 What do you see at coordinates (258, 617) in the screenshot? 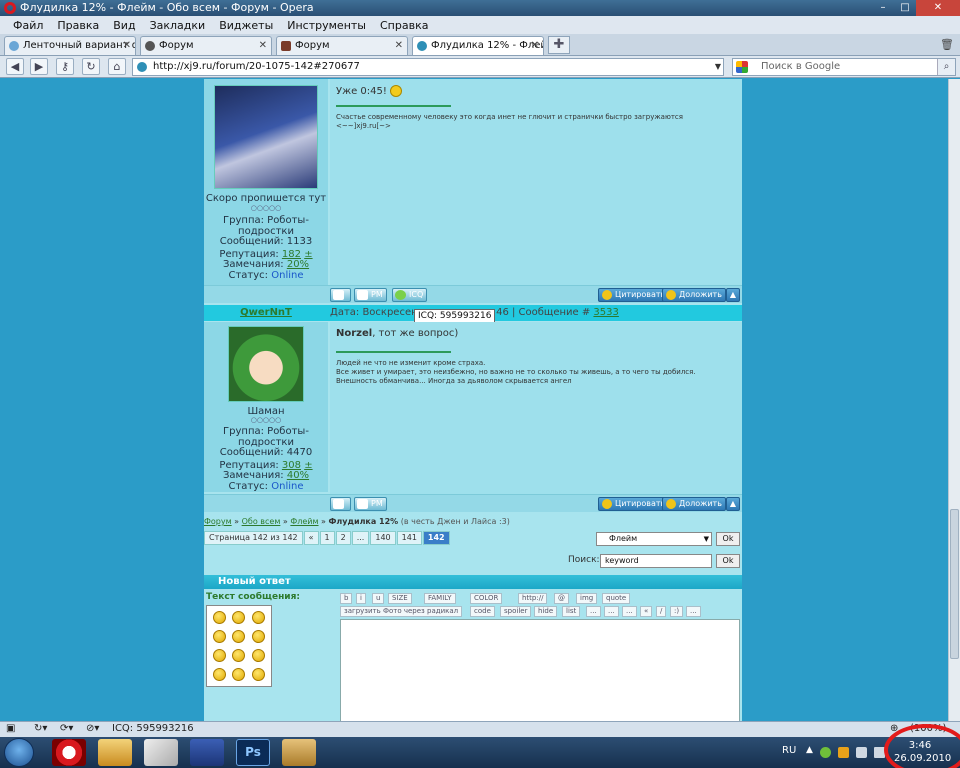
I see `smiley-cool-icon` at bounding box center [258, 617].